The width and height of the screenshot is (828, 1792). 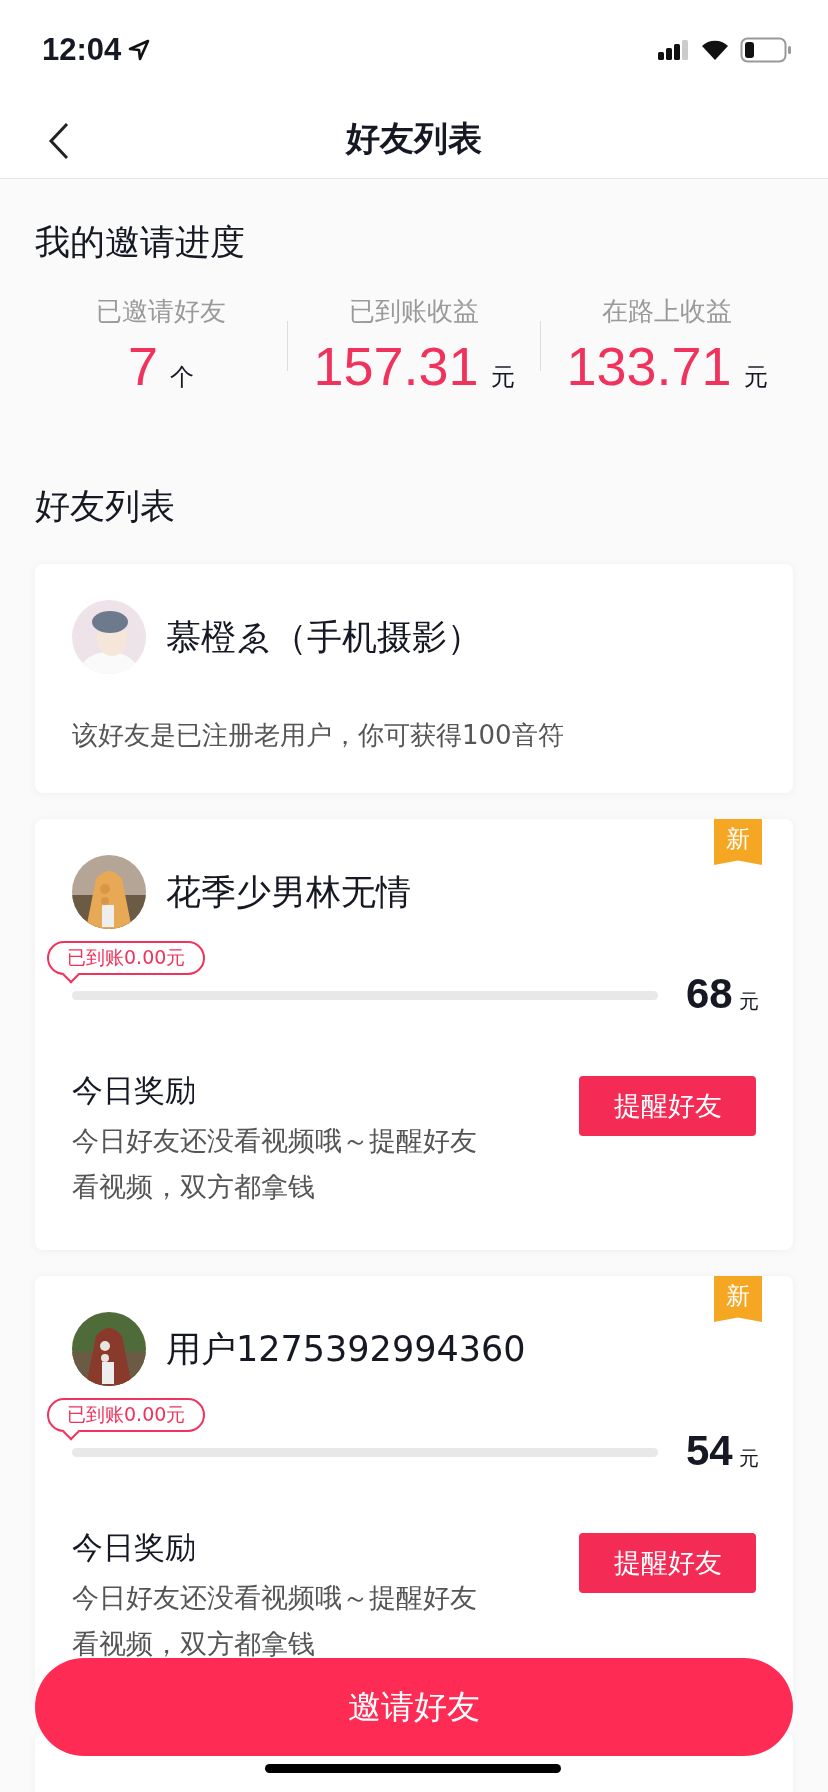 I want to click on battery-icon, so click(x=766, y=50).